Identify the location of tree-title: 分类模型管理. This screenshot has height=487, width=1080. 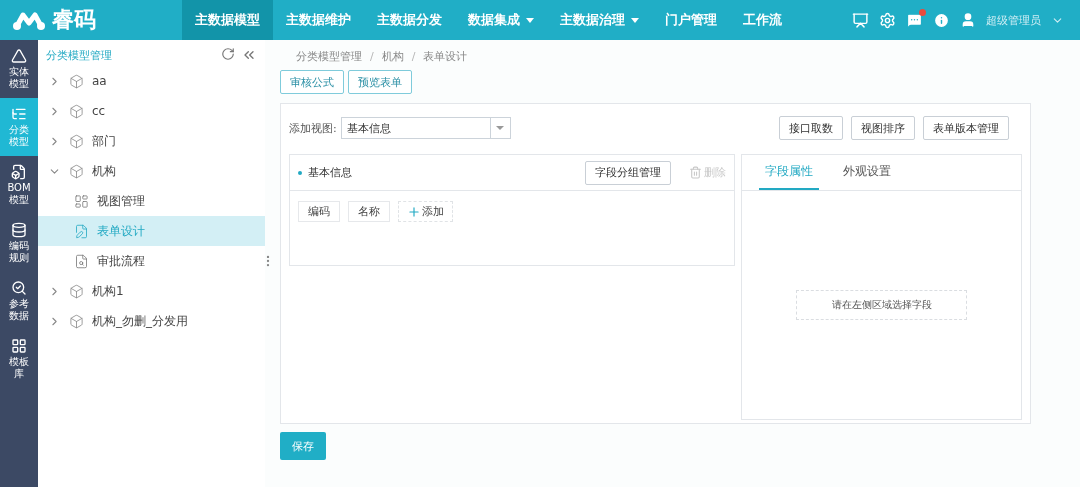
(79, 55).